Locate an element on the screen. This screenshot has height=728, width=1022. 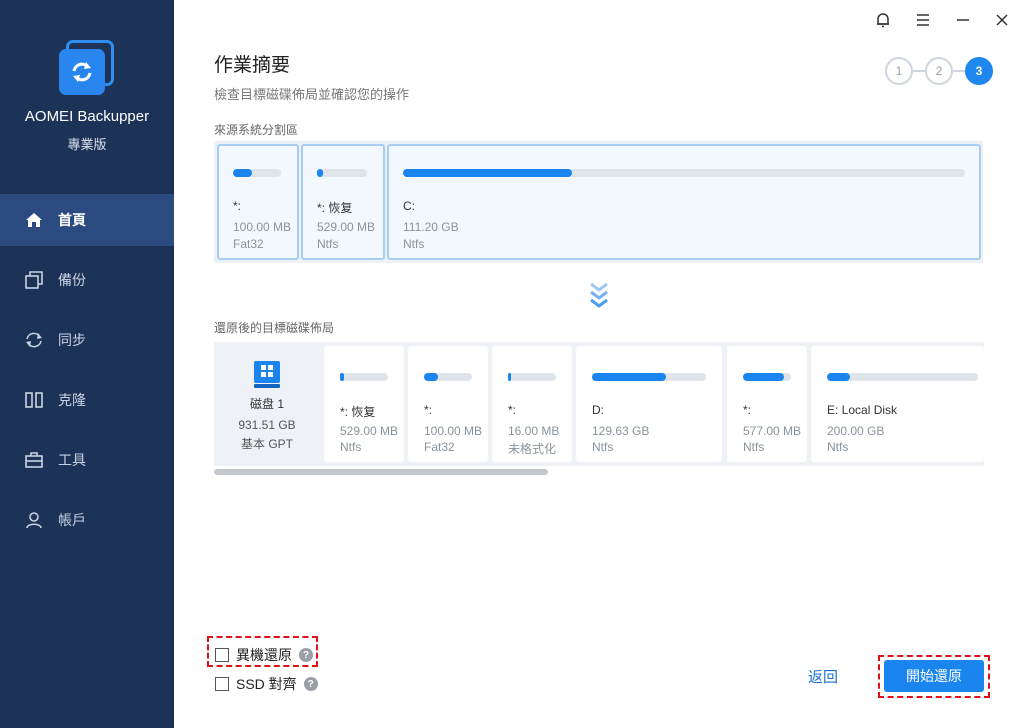
backup-icon is located at coordinates (34, 280).